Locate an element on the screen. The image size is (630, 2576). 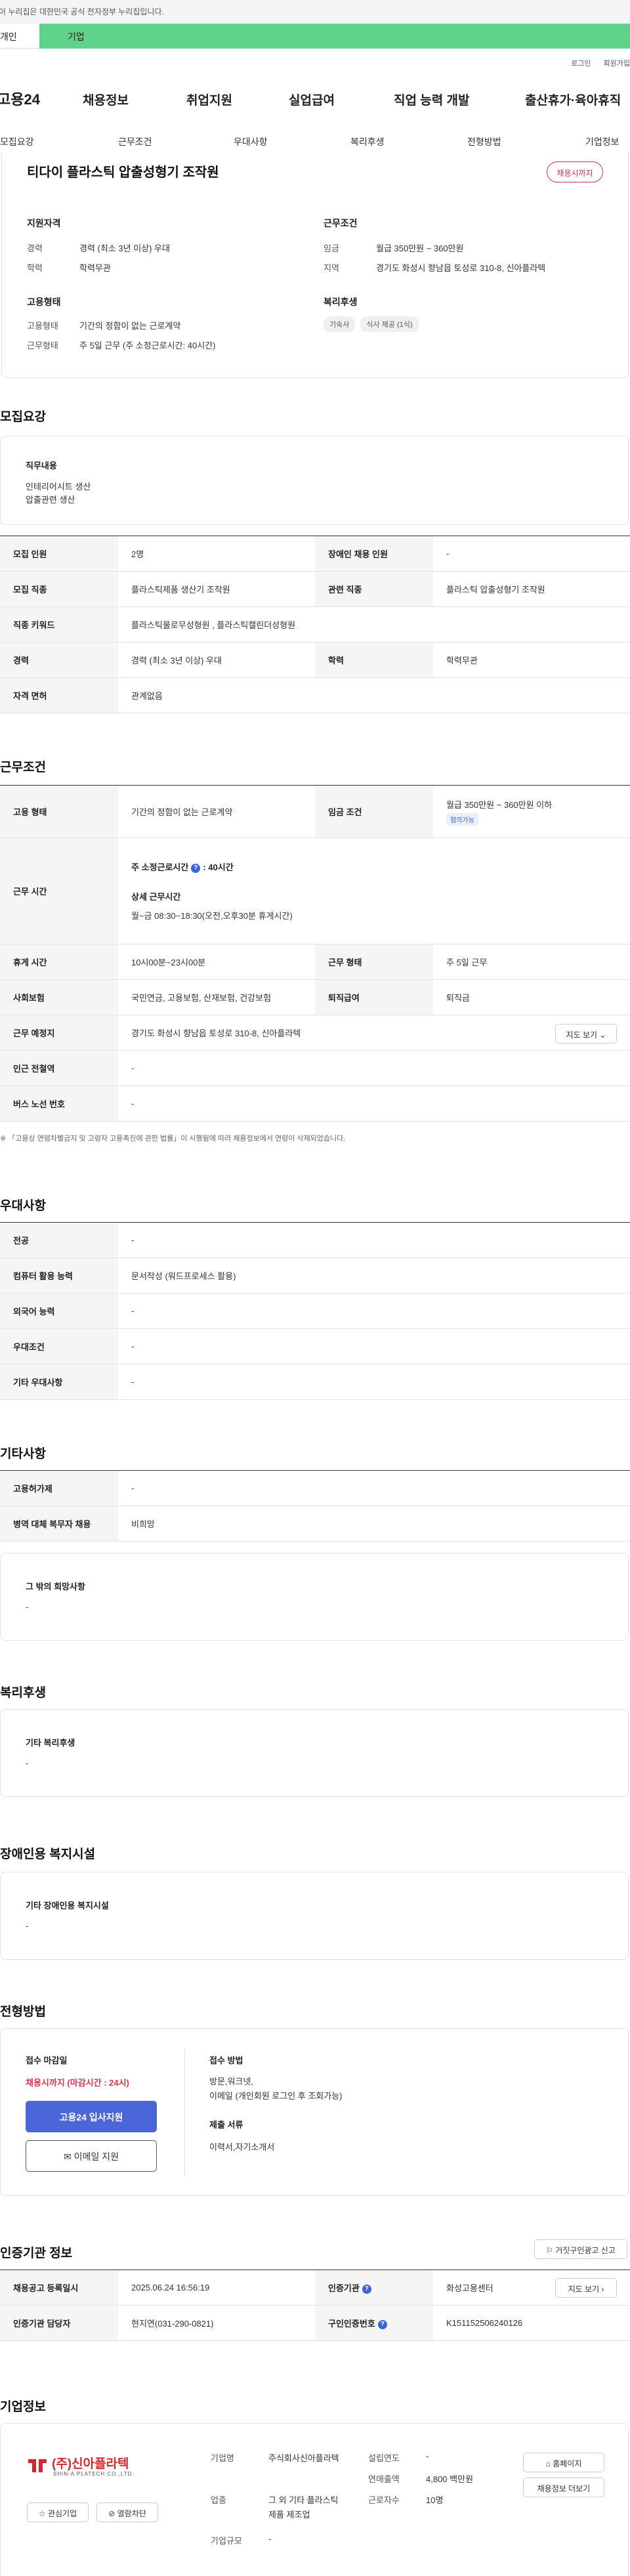
report-fake-ad-label: 거짓구인광고 신고 is located at coordinates (585, 2250).